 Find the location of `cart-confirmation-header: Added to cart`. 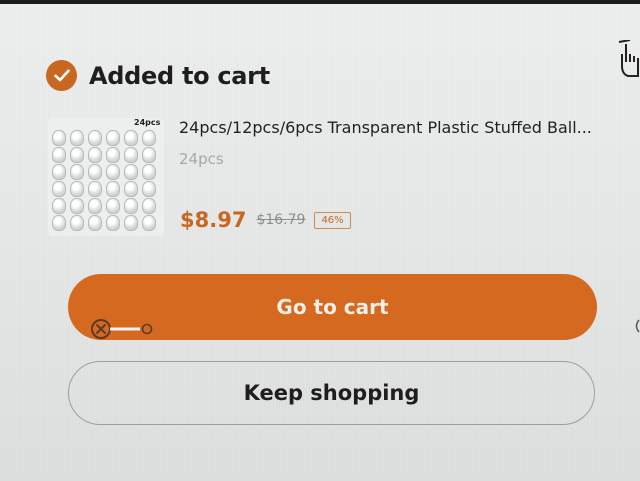

cart-confirmation-header: Added to cart is located at coordinates (158, 75).